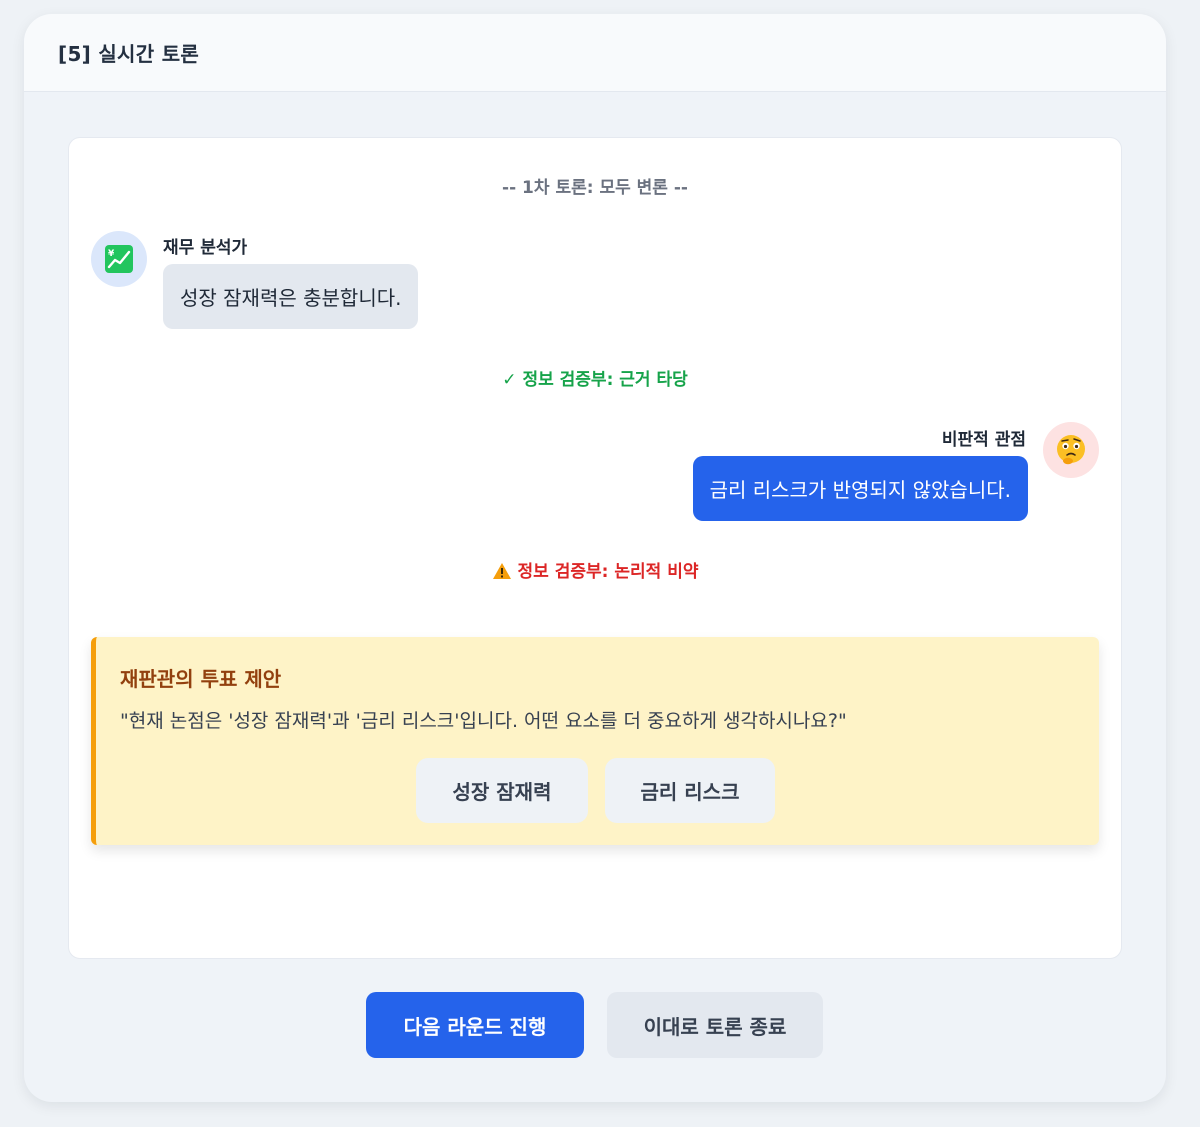  I want to click on warning-icon, so click(502, 573).